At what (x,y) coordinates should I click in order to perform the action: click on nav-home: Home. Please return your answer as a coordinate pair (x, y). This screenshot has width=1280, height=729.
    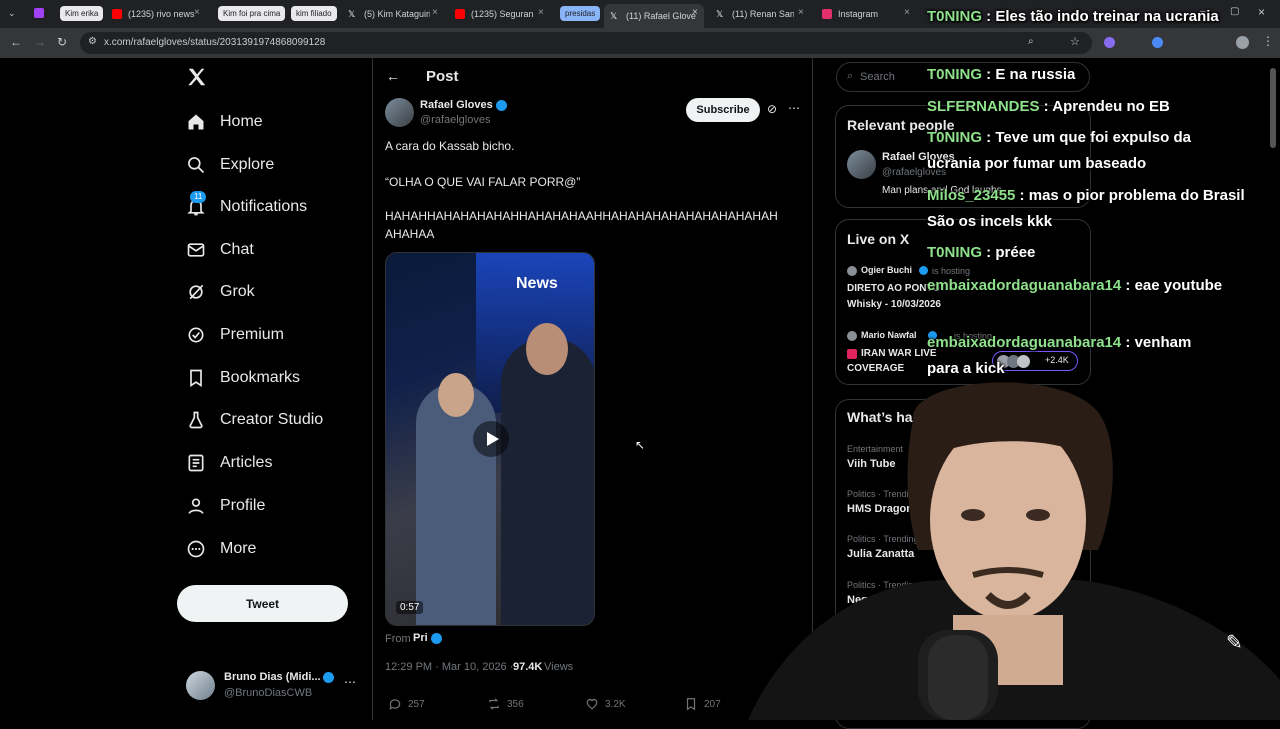
    Looking at the image, I should click on (224, 122).